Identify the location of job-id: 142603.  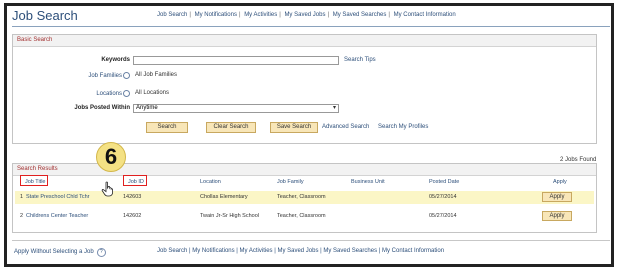
(132, 197).